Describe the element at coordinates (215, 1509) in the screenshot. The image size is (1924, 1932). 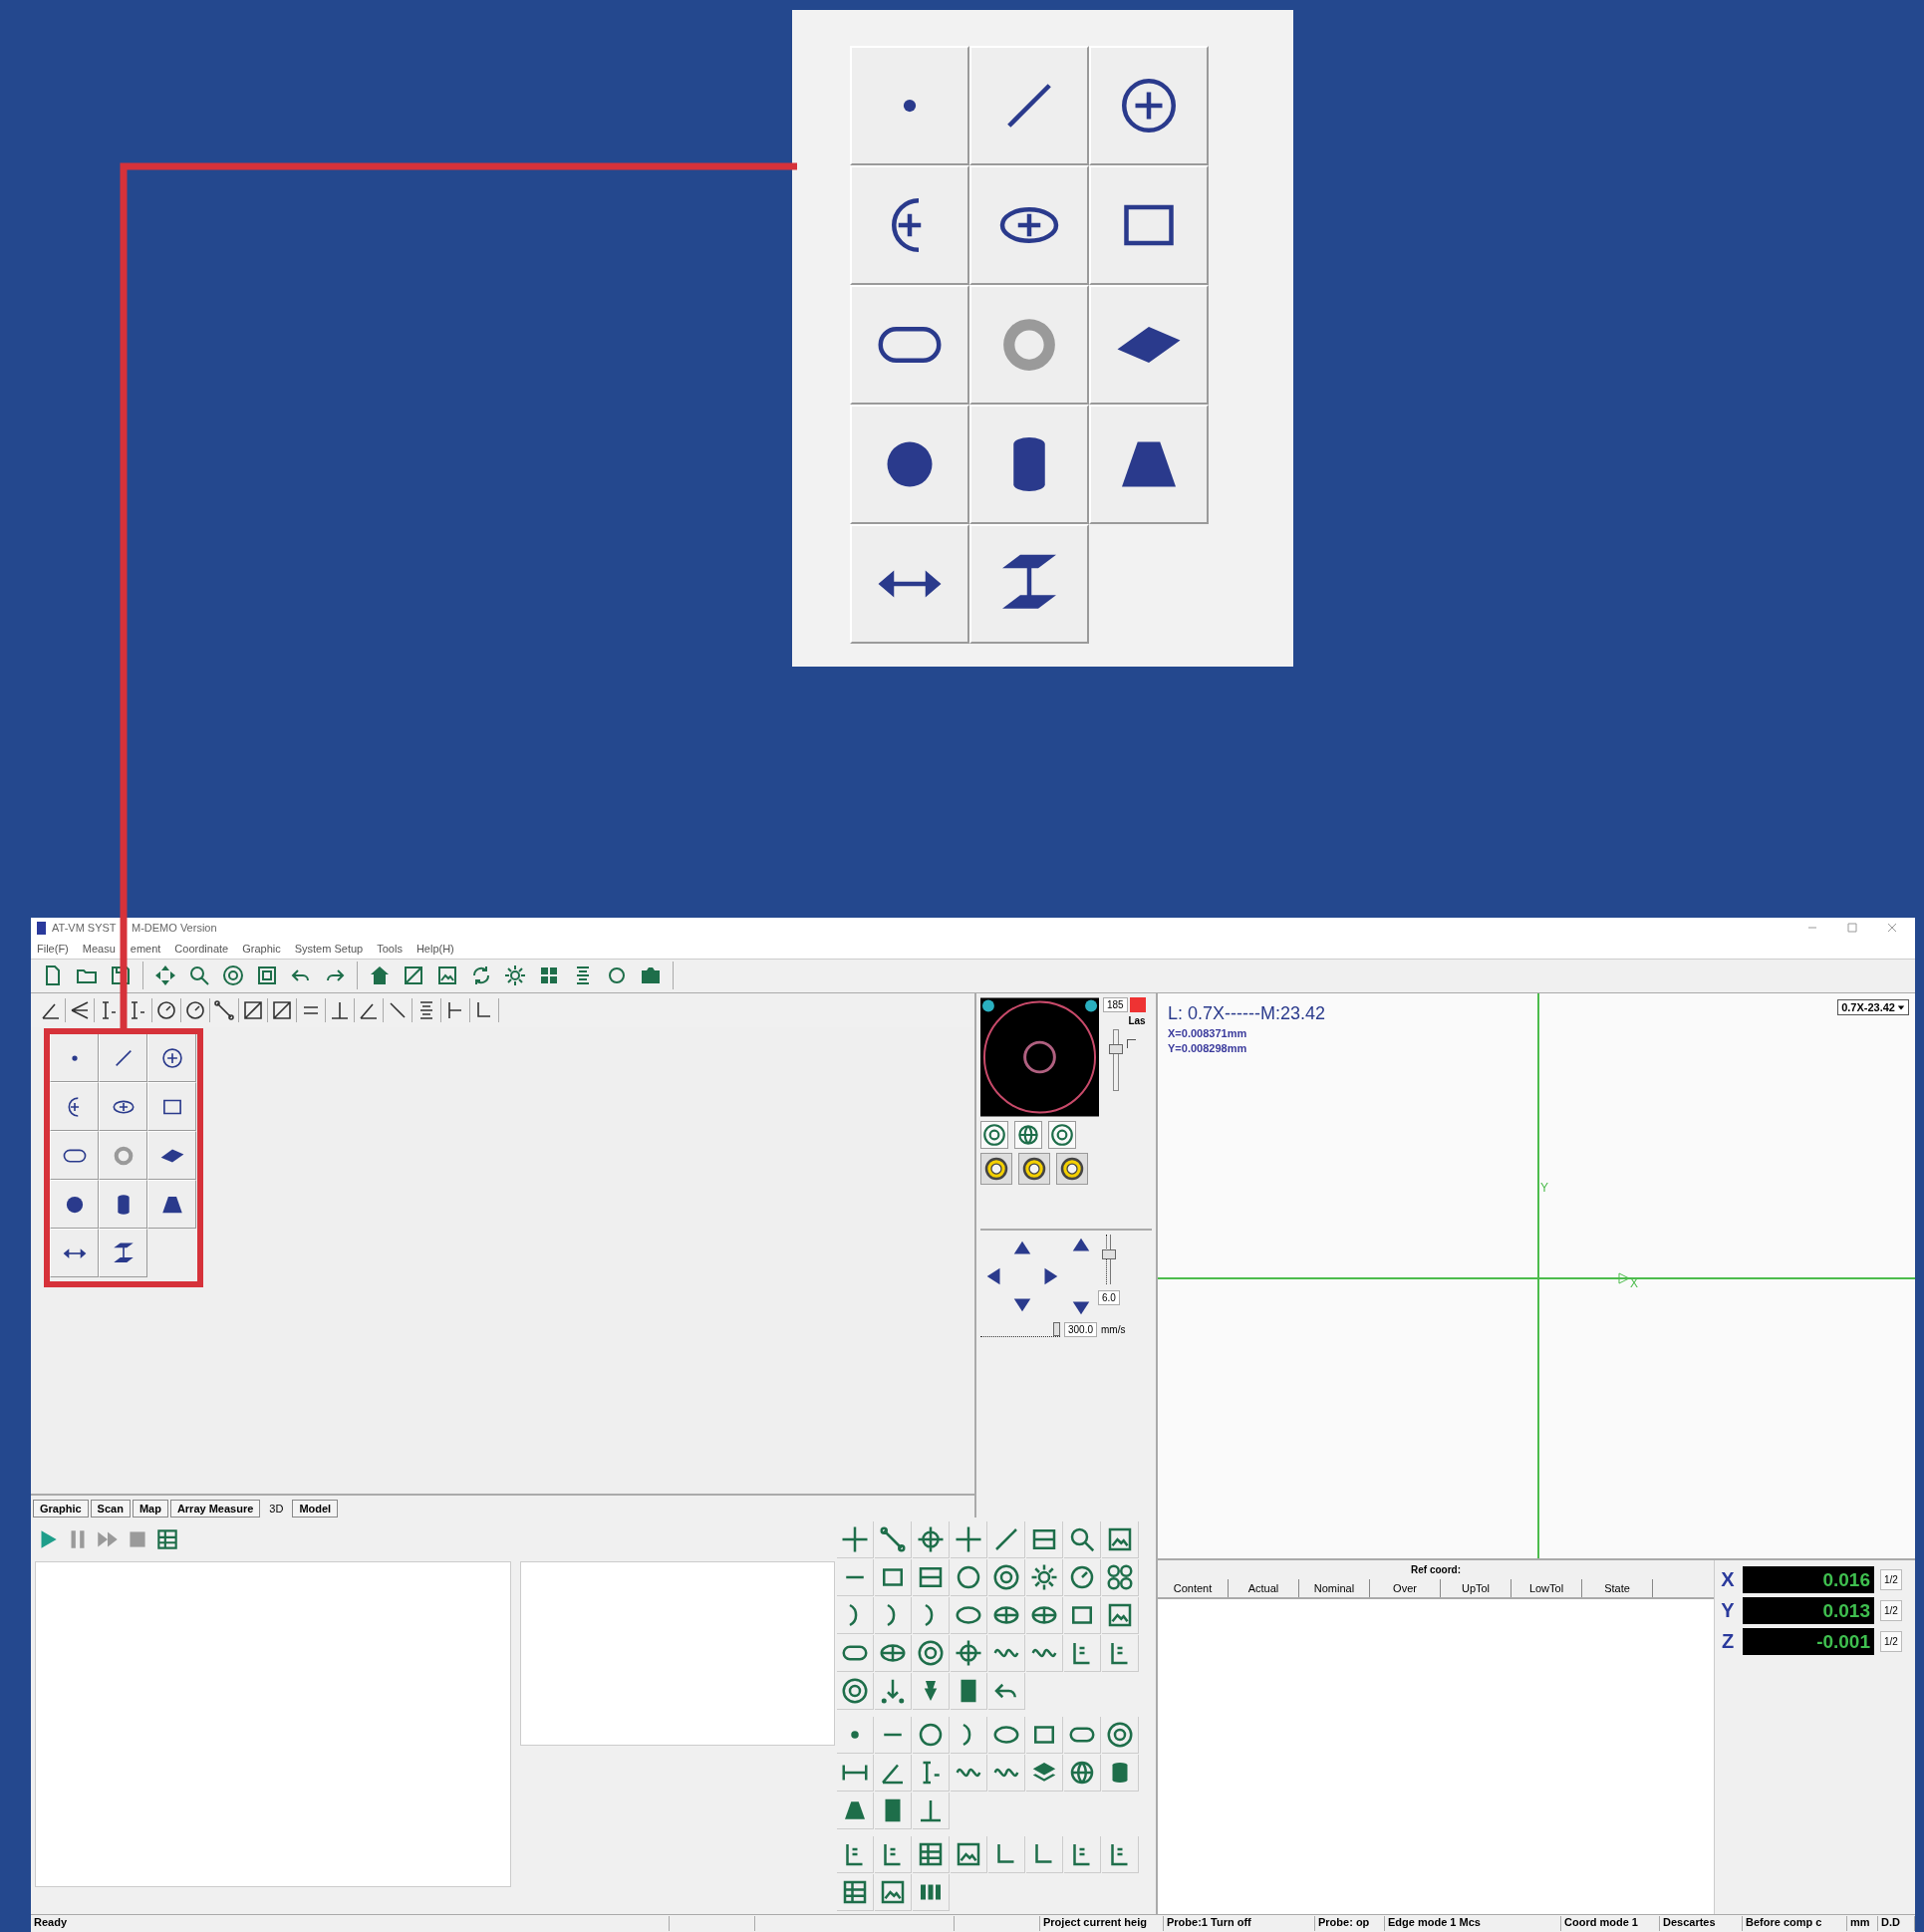
I see `view-tab: Array Measure` at that location.